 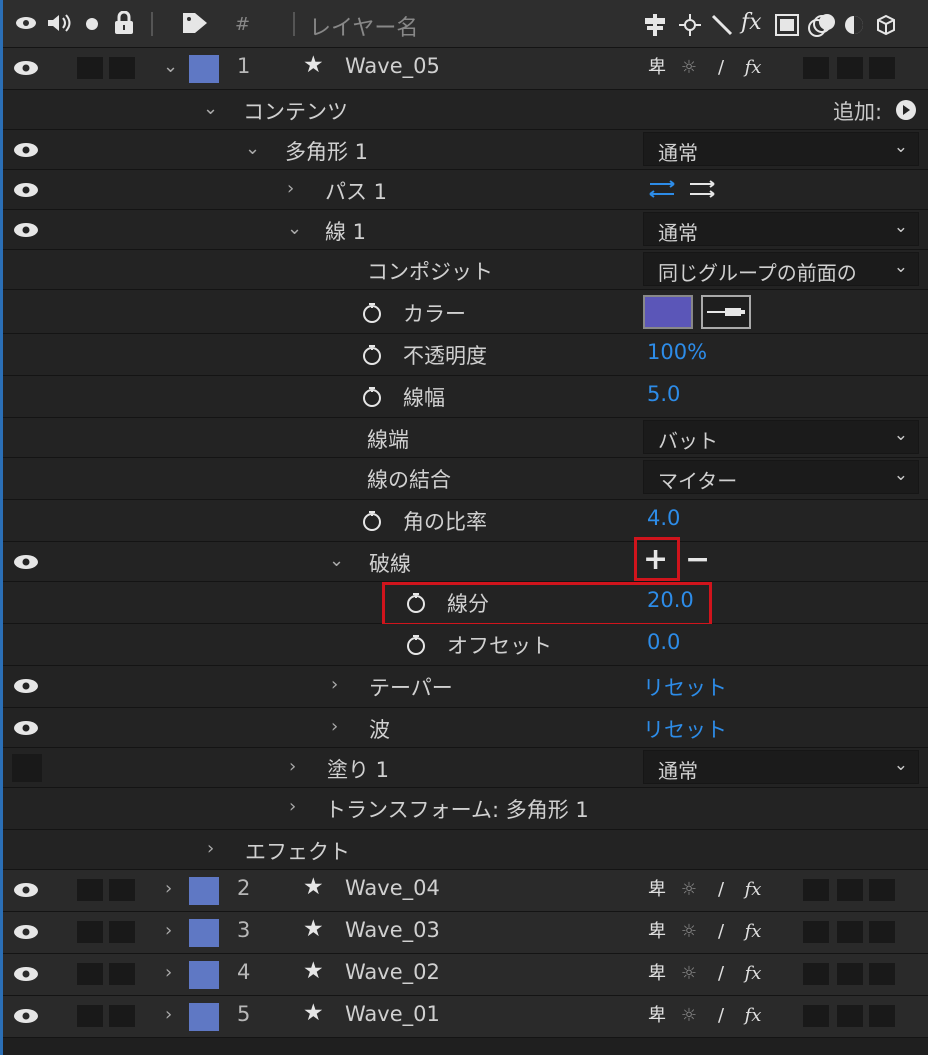 What do you see at coordinates (465, 562) in the screenshot?
I see `dashes-row: ⌄ 破線 + −` at bounding box center [465, 562].